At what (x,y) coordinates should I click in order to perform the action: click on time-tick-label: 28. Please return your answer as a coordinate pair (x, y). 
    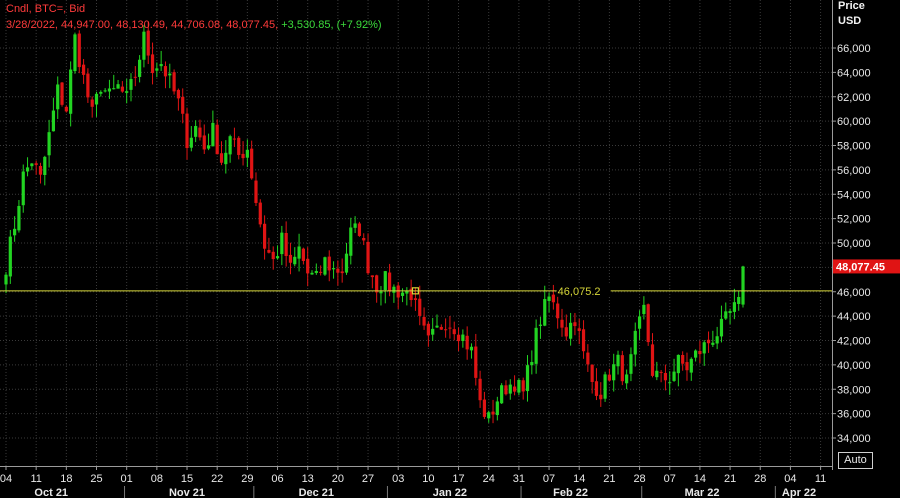
    Looking at the image, I should click on (639, 479).